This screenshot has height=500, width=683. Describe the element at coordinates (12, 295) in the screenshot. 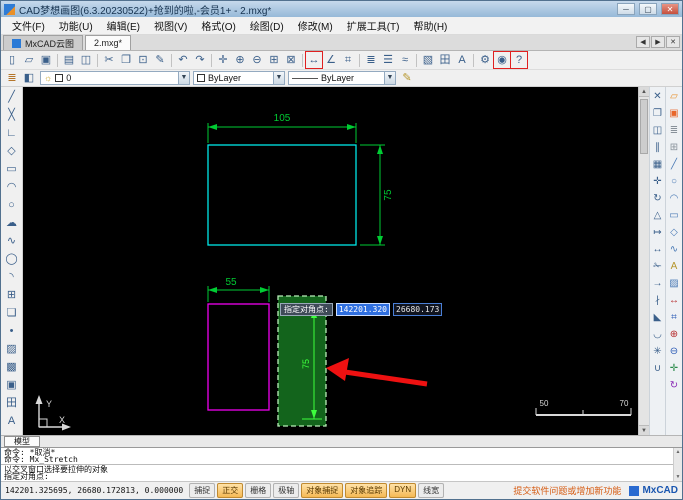

I see `insert-block-icon: ⊞` at that location.